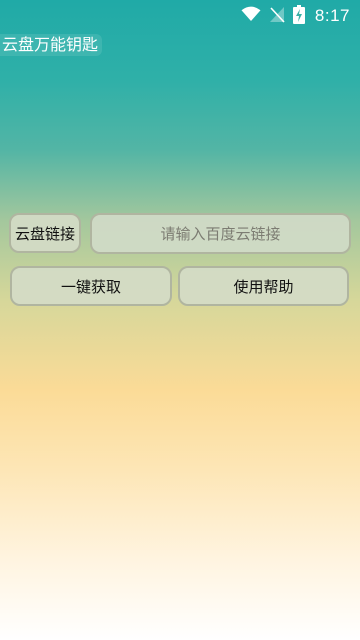 Image resolution: width=360 pixels, height=640 pixels. Describe the element at coordinates (220, 233) in the screenshot. I see `baidu-link-input` at that location.